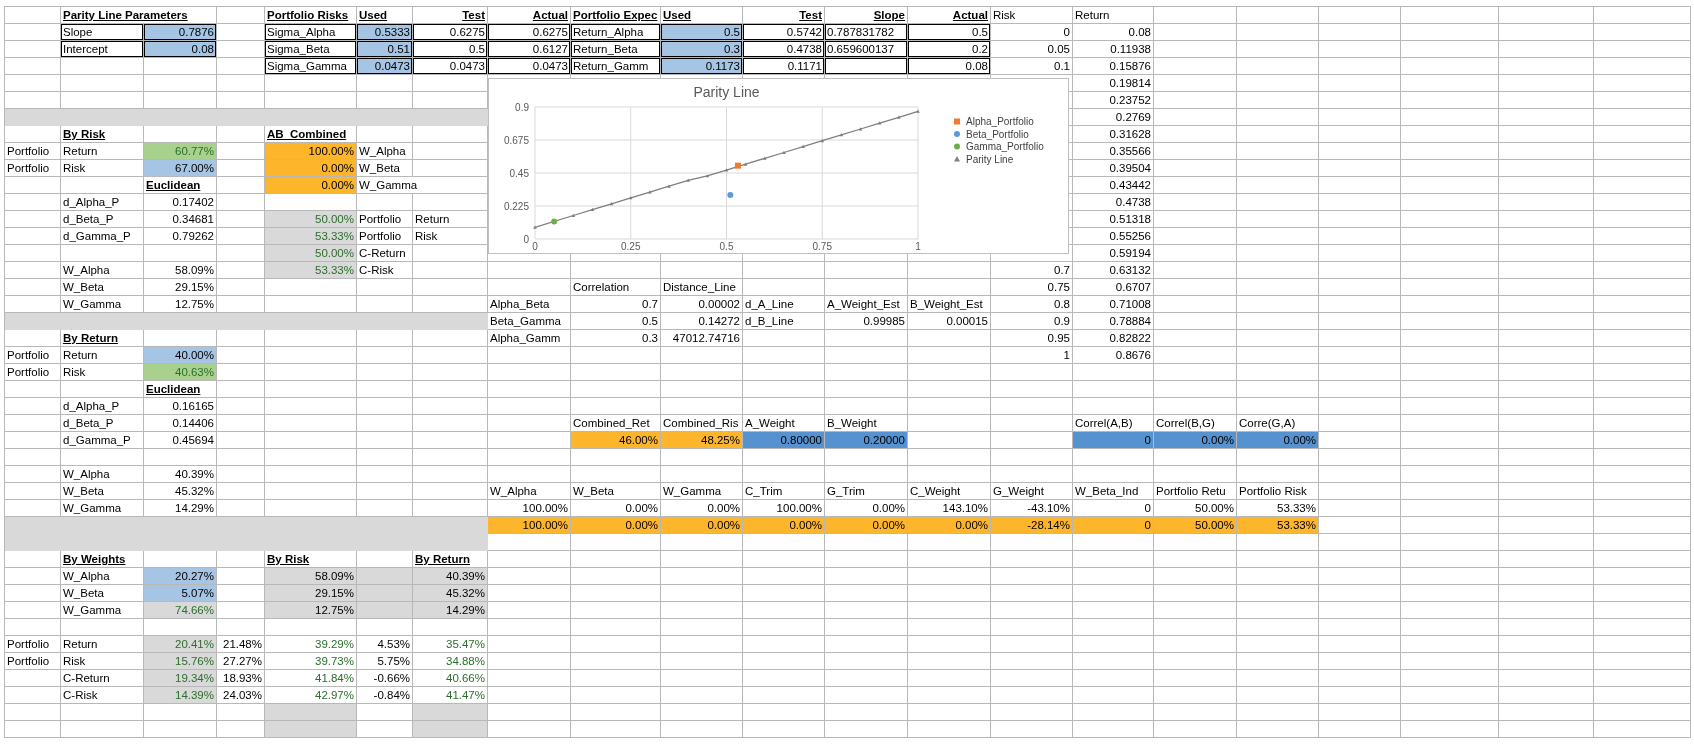 This screenshot has width=1694, height=750. I want to click on table-cell: 29.15%, so click(180, 287).